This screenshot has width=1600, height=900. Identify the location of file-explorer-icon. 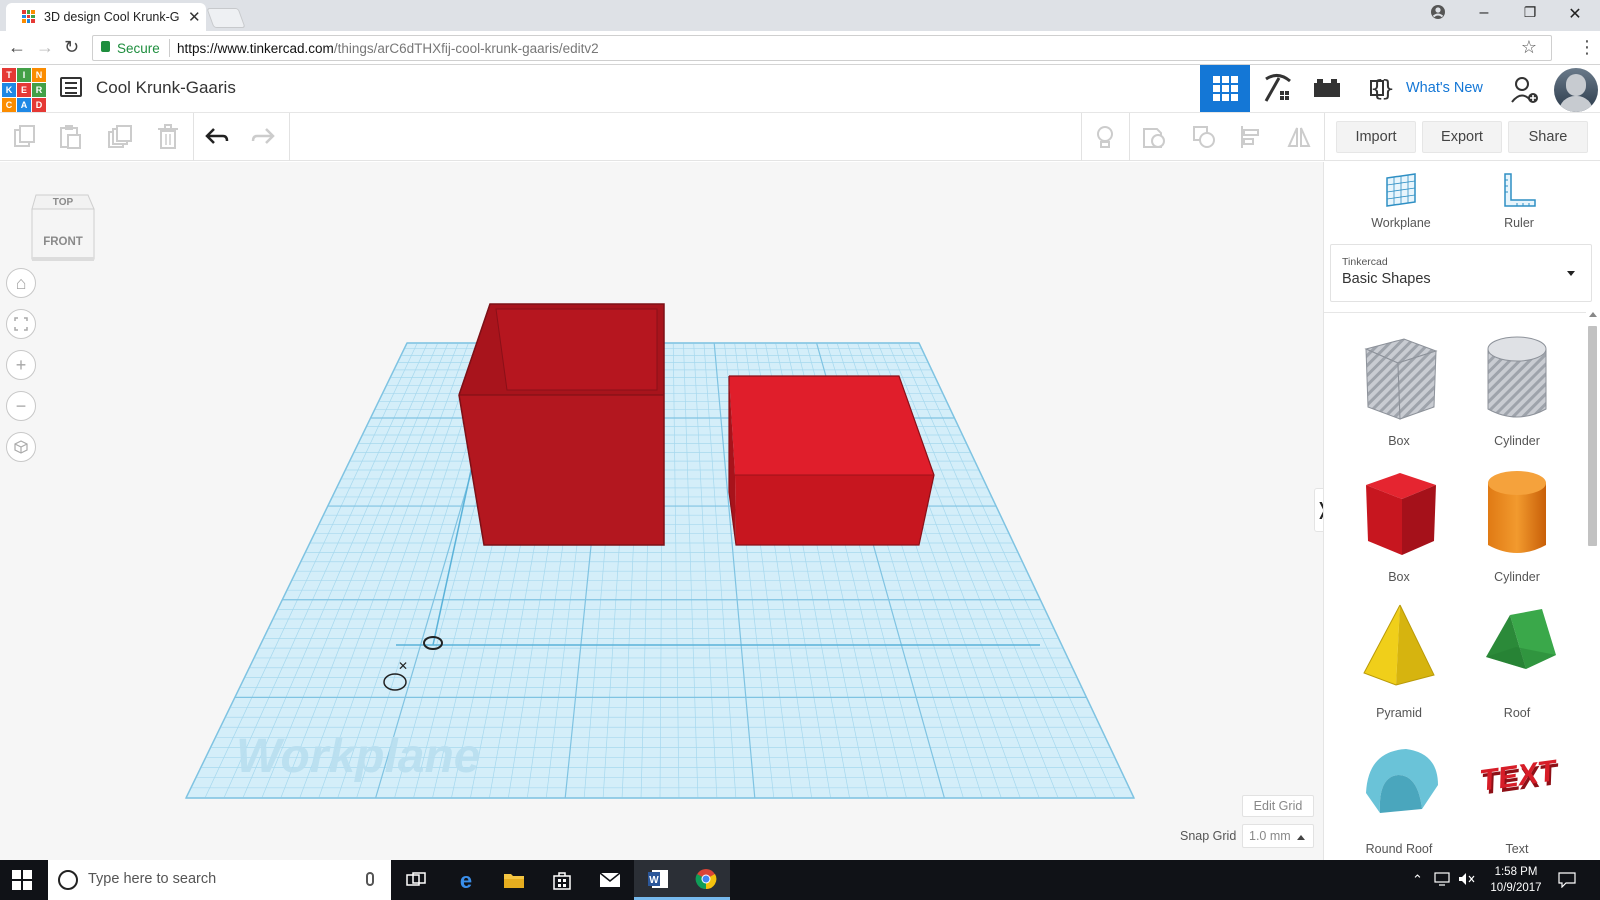
(514, 880).